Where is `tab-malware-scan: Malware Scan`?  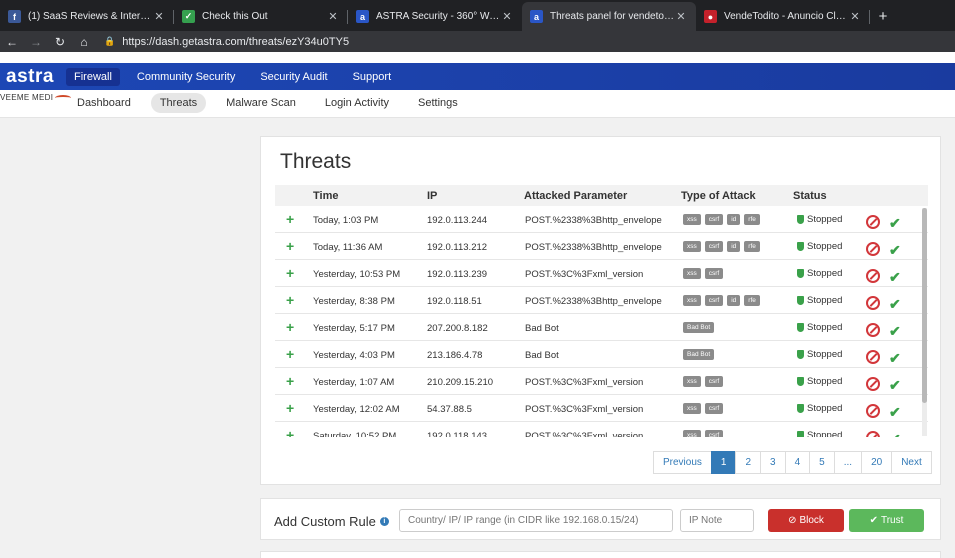 tab-malware-scan: Malware Scan is located at coordinates (261, 103).